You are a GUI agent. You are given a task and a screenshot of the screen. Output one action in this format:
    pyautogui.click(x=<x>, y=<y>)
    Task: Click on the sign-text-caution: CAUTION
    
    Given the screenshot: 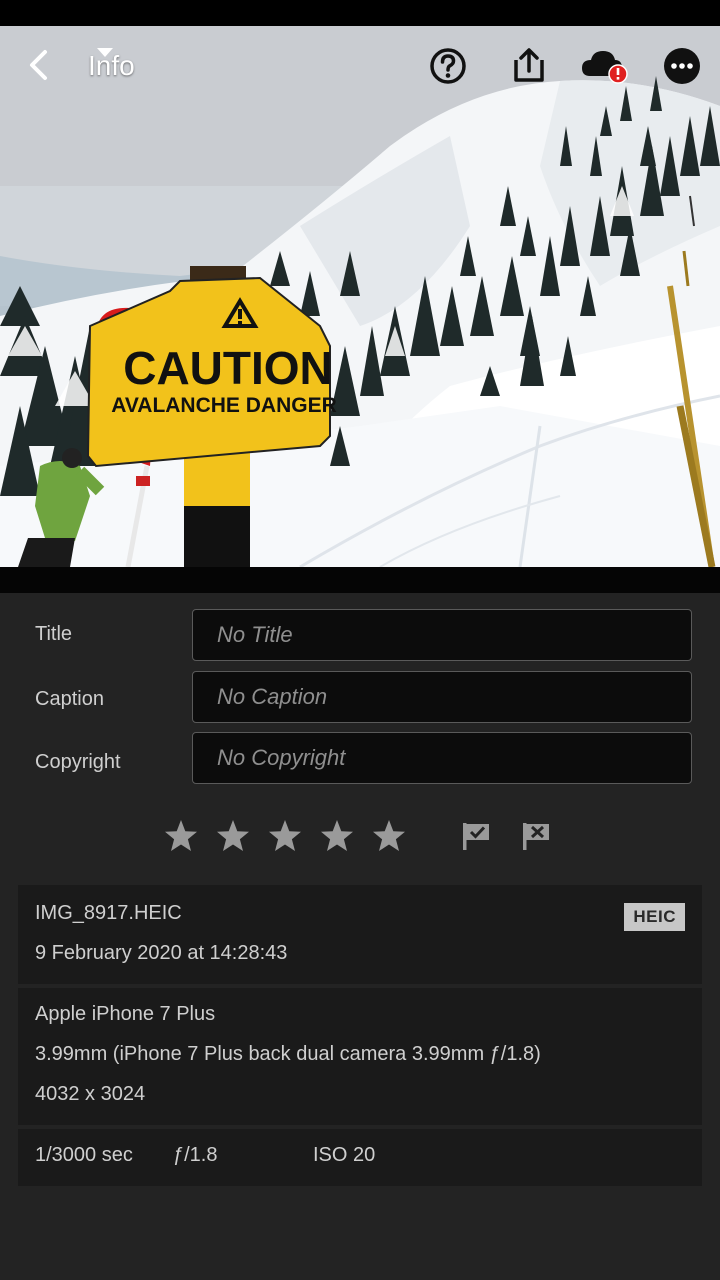 What is the action you would take?
    pyautogui.click(x=228, y=368)
    